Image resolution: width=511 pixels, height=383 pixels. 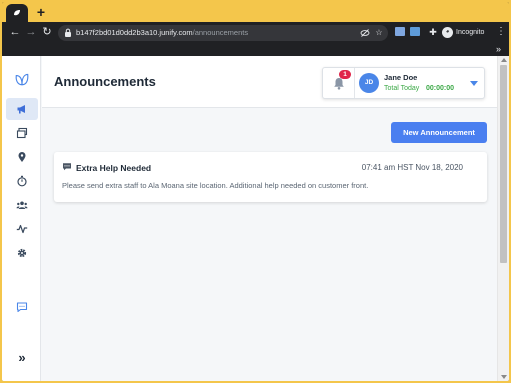 I want to click on sidebar-item-announcements, so click(x=22, y=109).